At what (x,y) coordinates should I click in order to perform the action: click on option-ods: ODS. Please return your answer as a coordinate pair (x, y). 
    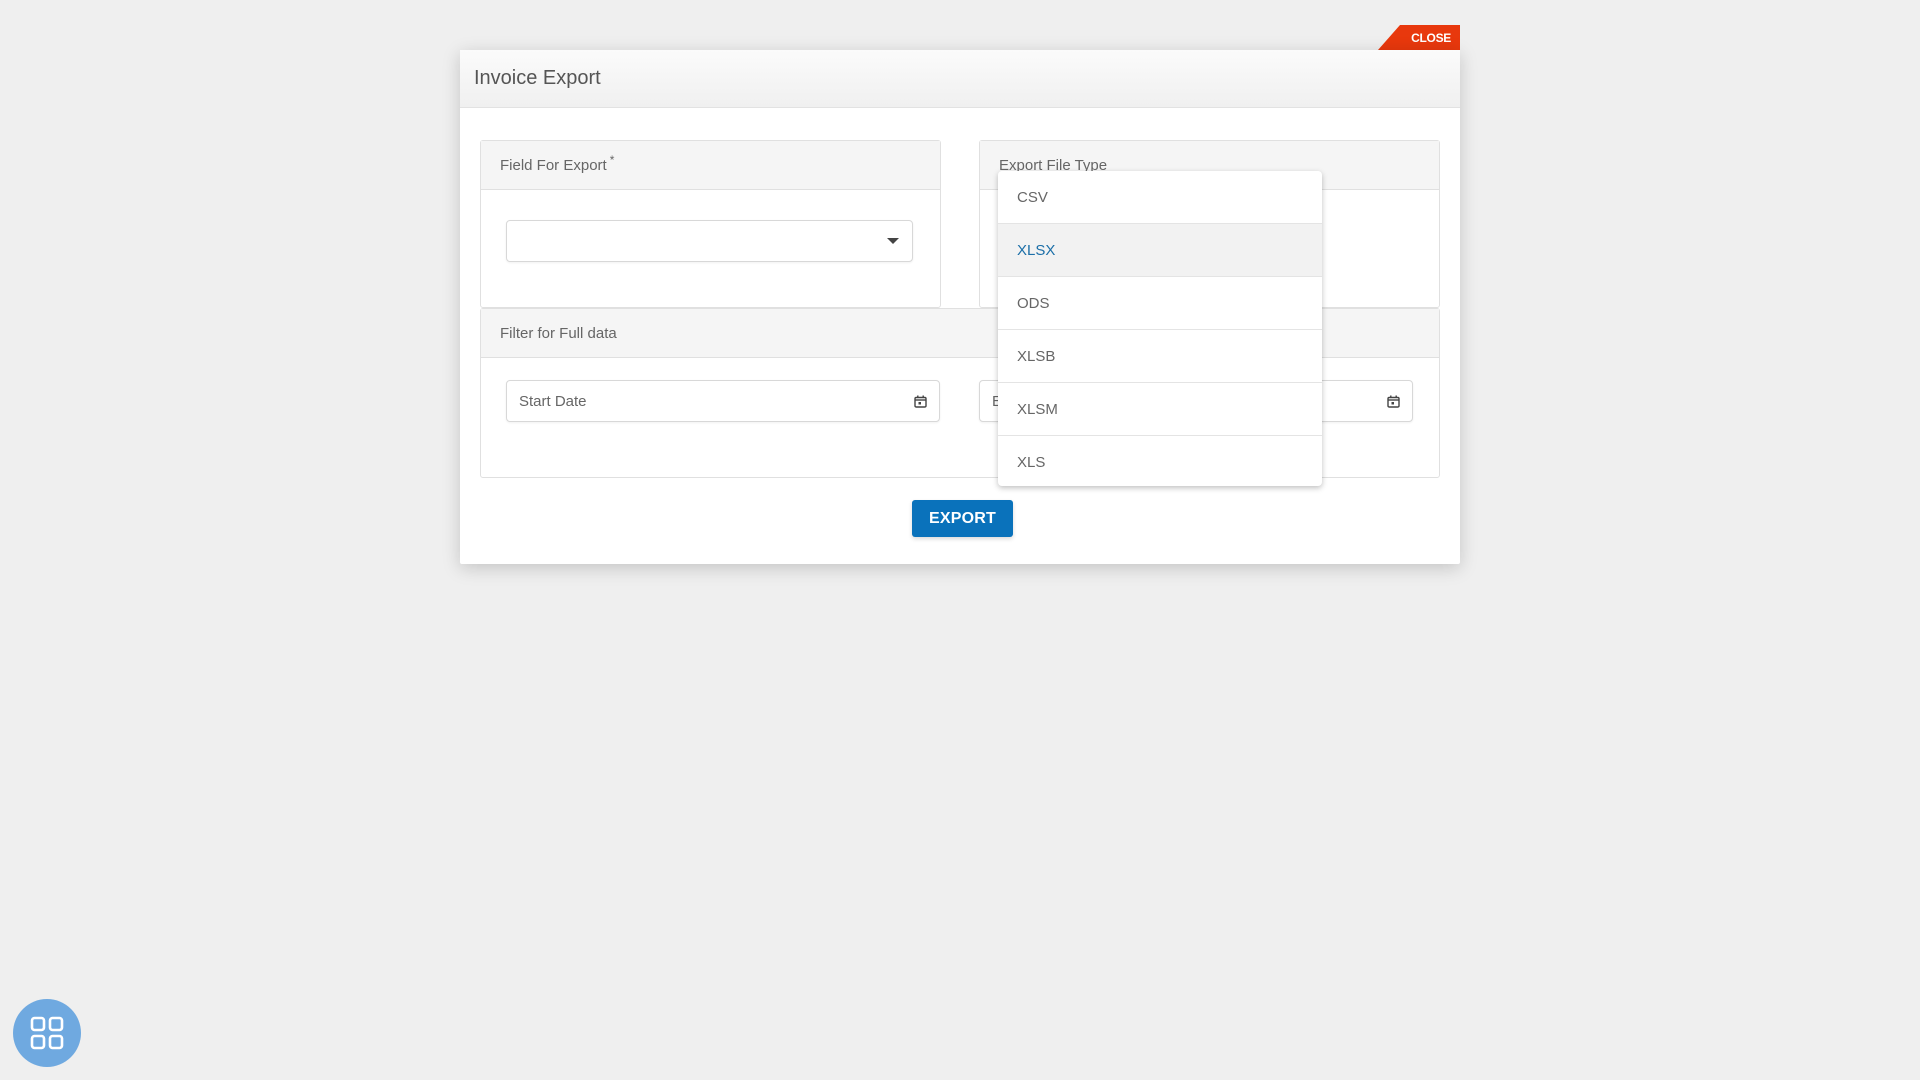
    Looking at the image, I should click on (1160, 303).